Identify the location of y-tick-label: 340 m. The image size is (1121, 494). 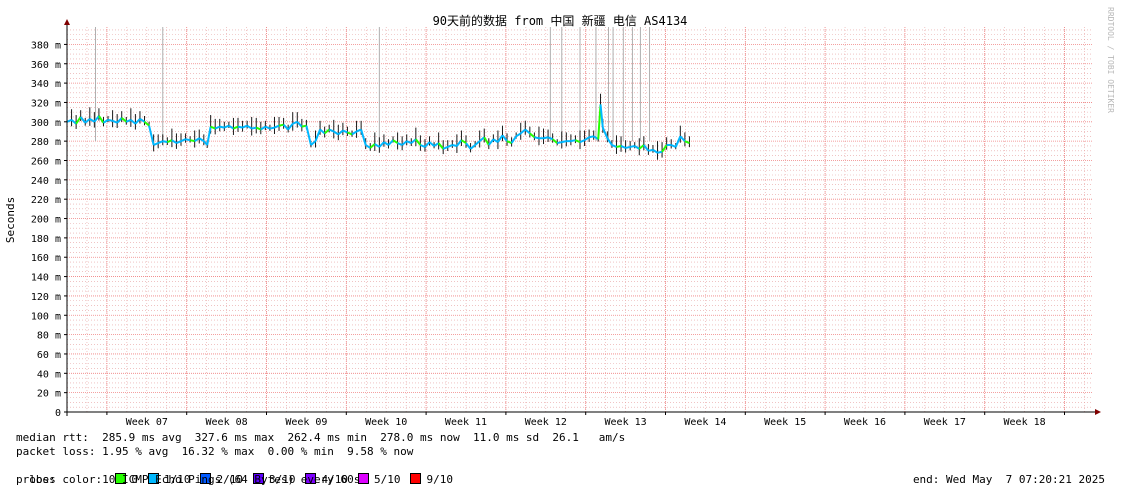
(46, 84).